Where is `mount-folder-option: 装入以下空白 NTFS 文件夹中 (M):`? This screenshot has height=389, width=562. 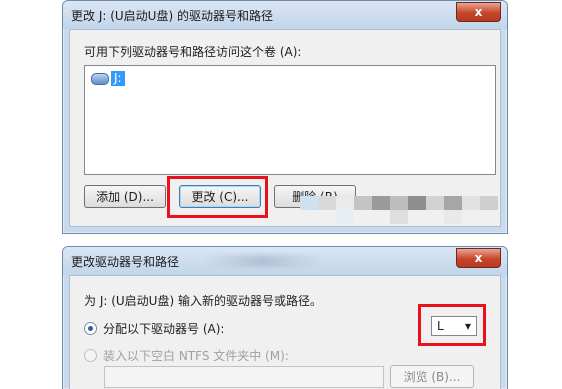
mount-folder-option: 装入以下空白 NTFS 文件夹中 (M): is located at coordinates (186, 355).